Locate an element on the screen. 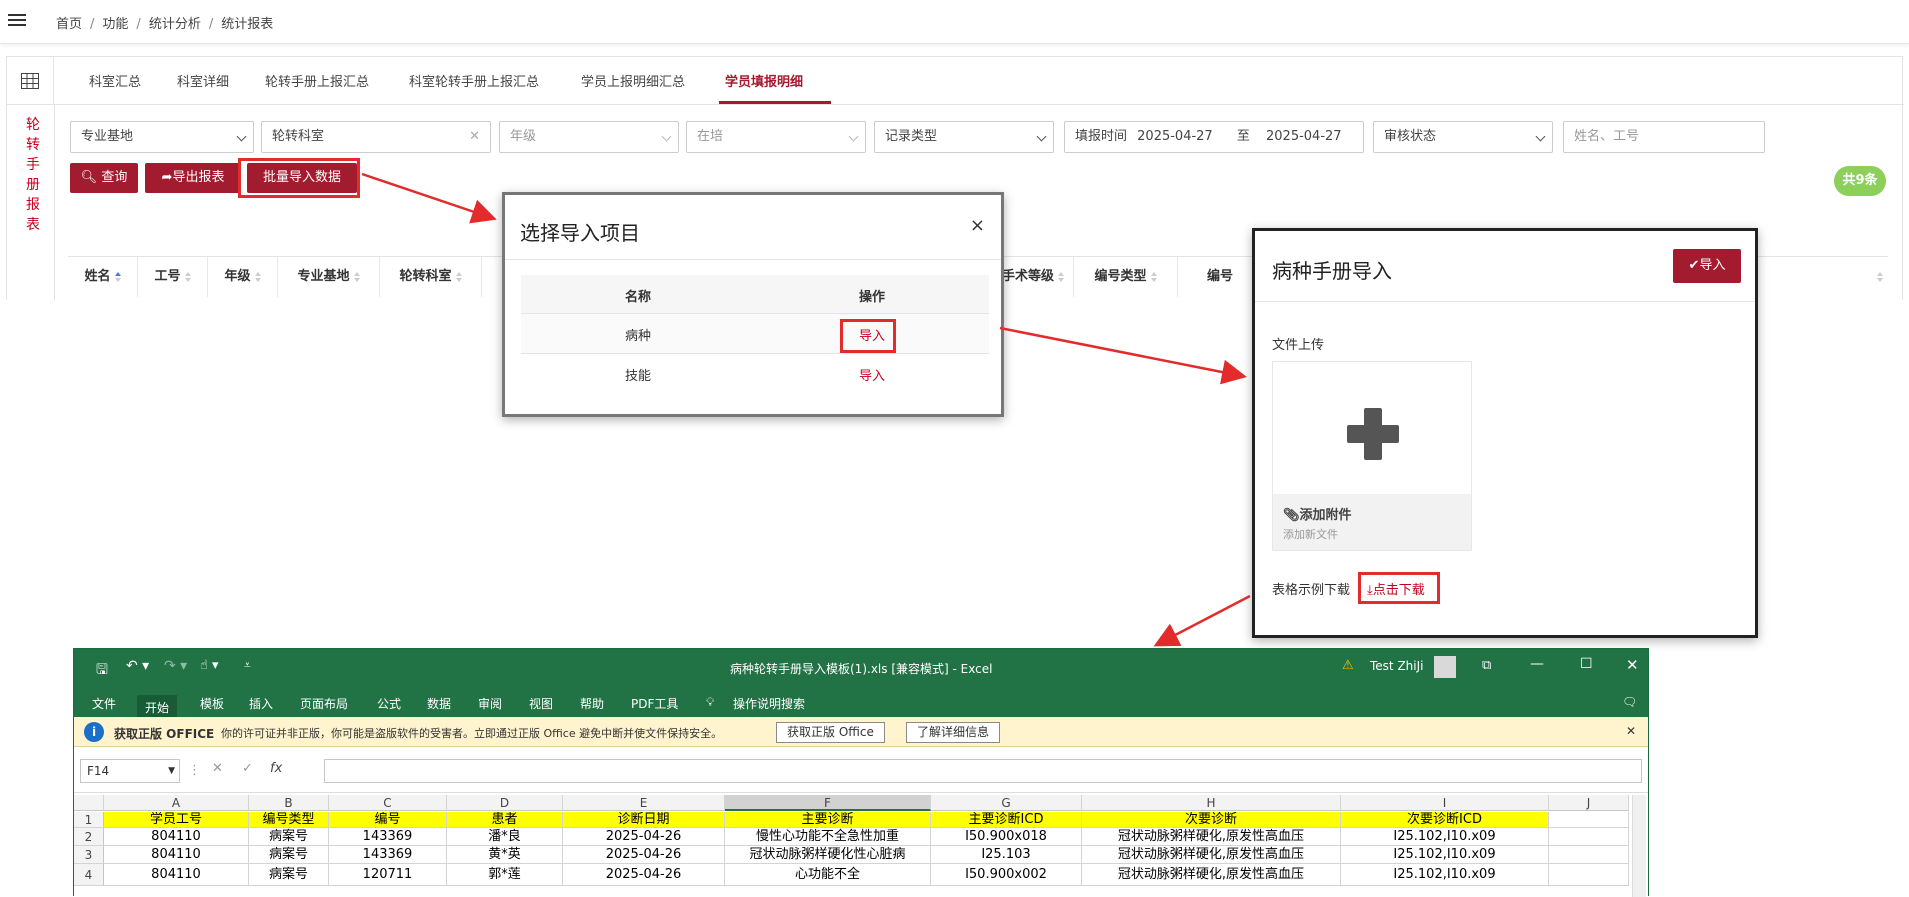  table-cell: 诊断日期 is located at coordinates (644, 820).